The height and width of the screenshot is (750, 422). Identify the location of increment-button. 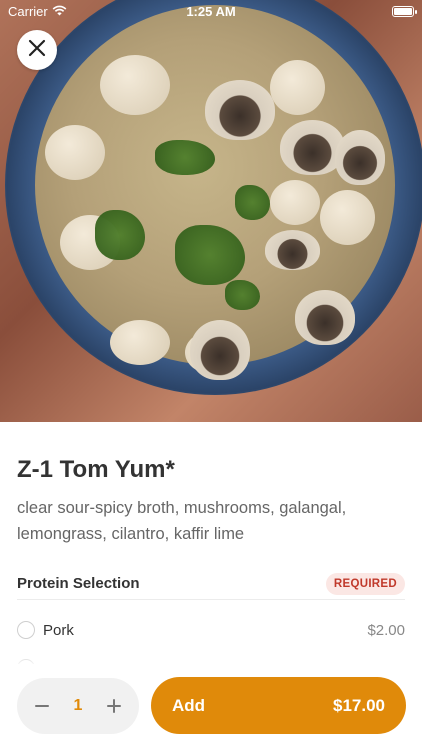
(114, 706).